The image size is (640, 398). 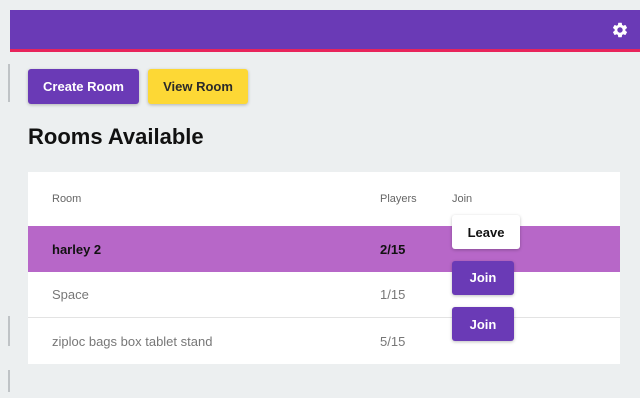 What do you see at coordinates (620, 30) in the screenshot?
I see `gear-icon` at bounding box center [620, 30].